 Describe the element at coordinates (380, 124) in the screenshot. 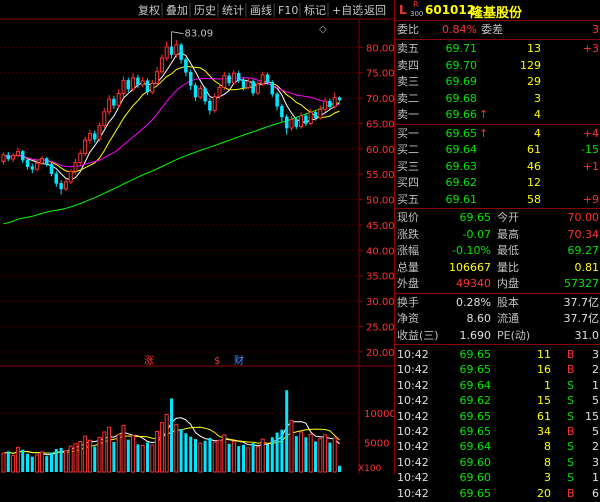

I see `price-tick-label: 65.00` at that location.